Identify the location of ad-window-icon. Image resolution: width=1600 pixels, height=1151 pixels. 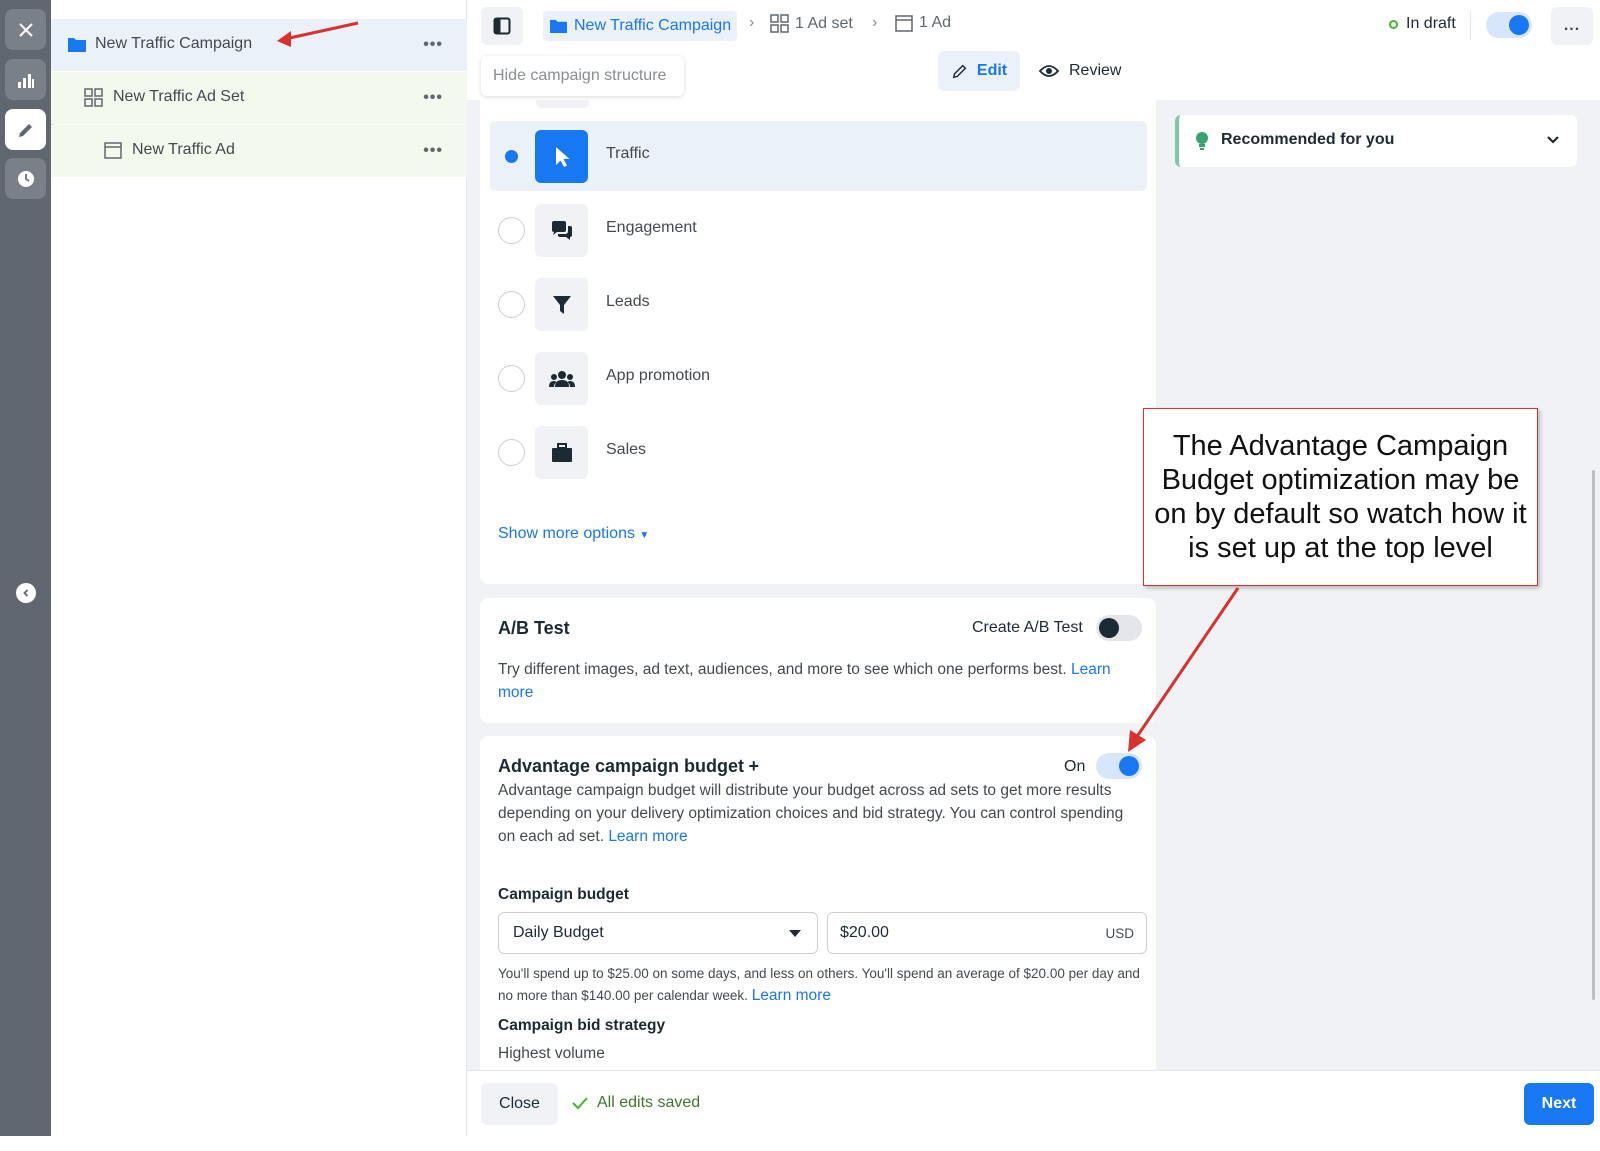
(904, 23).